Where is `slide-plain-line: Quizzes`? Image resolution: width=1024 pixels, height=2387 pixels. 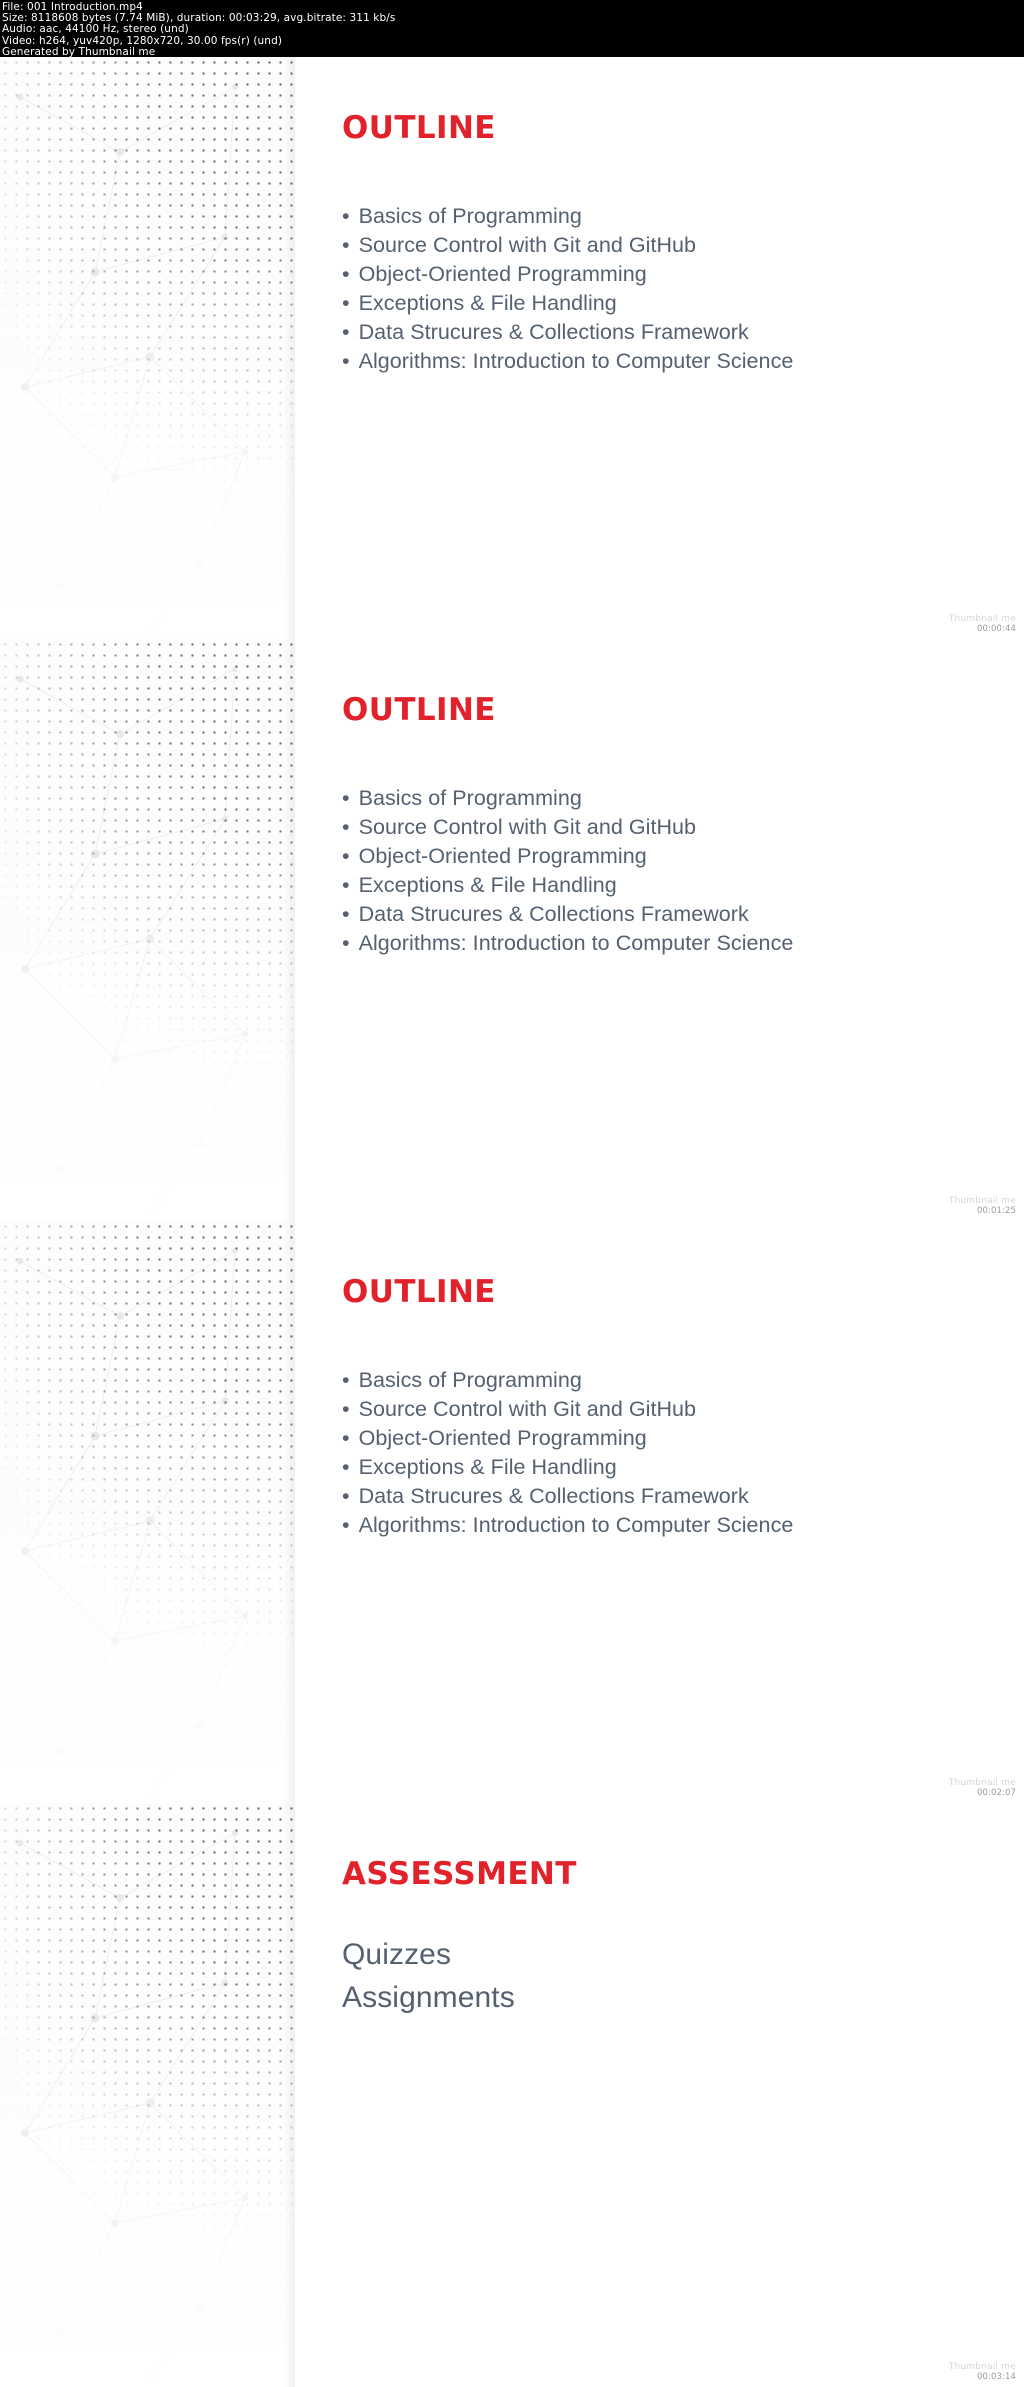
slide-plain-line: Quizzes is located at coordinates (397, 1954).